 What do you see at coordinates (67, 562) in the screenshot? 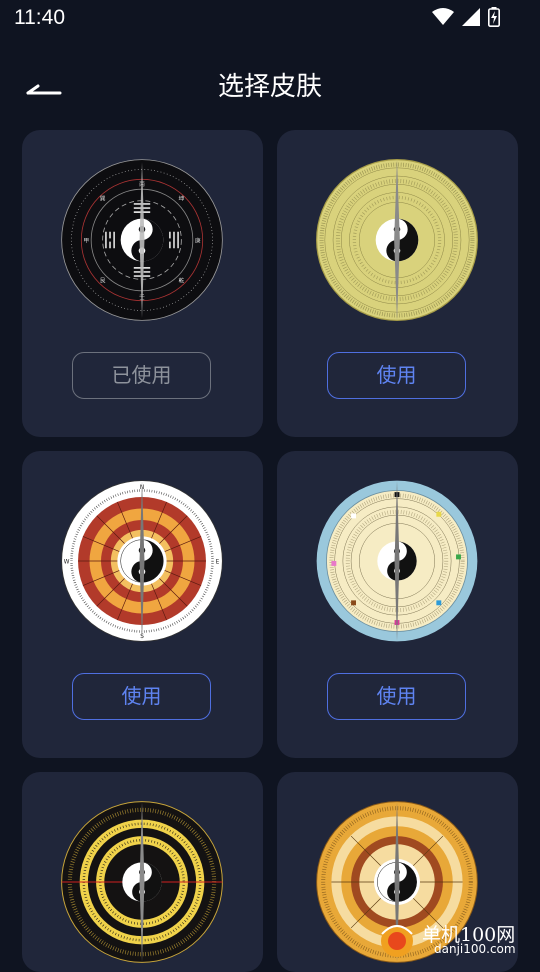
I see `svg-text: W` at bounding box center [67, 562].